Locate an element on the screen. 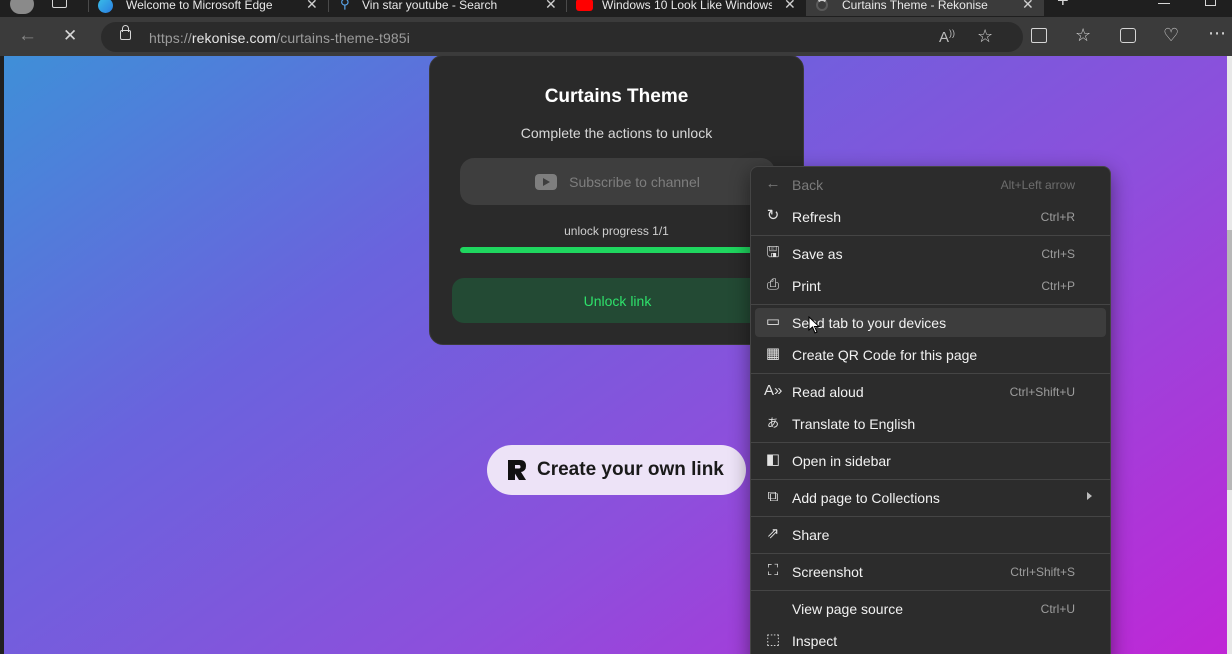 Image resolution: width=1232 pixels, height=654 pixels. maximize-icon is located at coordinates (1210, 3).